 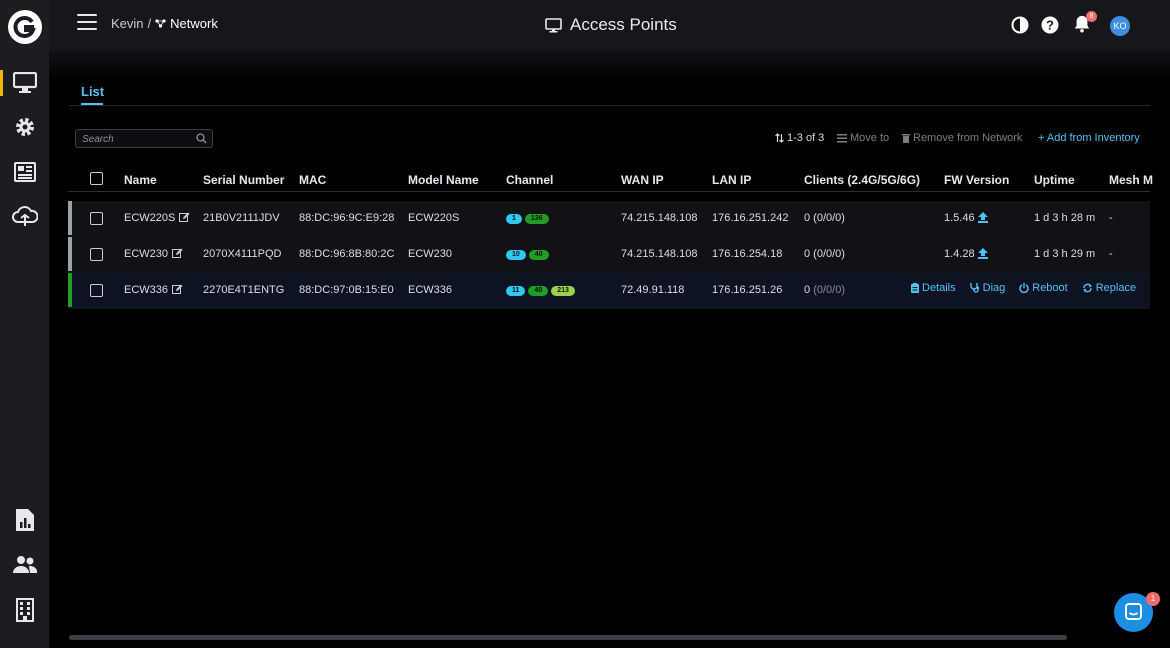 What do you see at coordinates (994, 288) in the screenshot?
I see `diag-label: Diag` at bounding box center [994, 288].